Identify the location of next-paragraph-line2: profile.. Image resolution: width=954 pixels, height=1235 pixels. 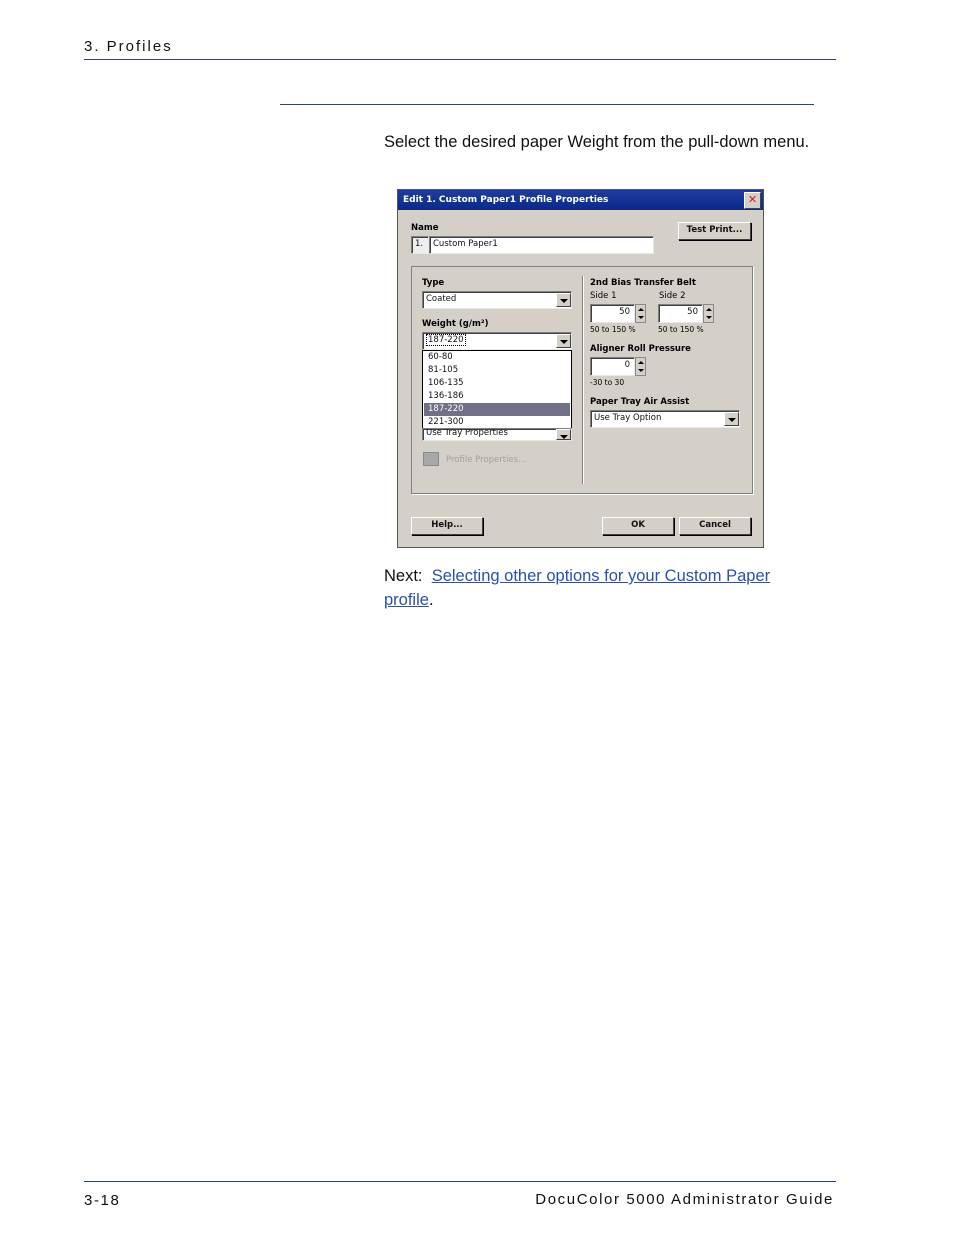
(409, 600).